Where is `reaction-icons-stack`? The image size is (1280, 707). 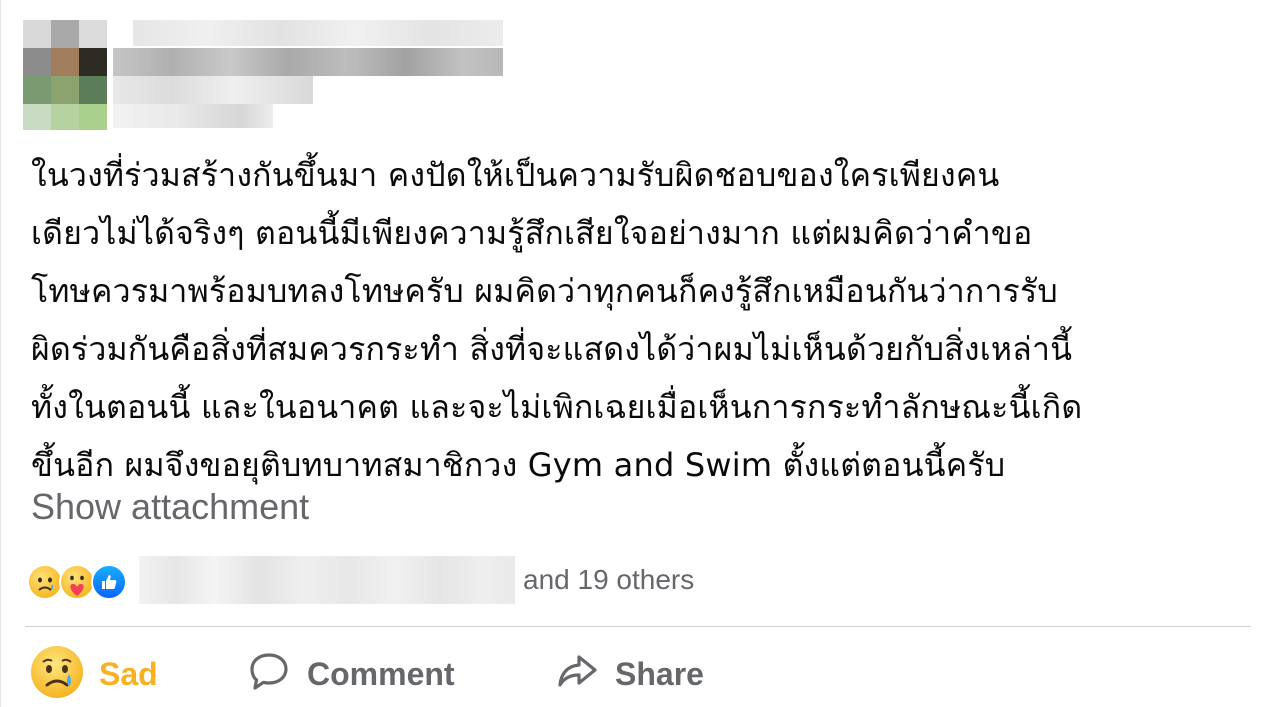
reaction-icons-stack is located at coordinates (82, 584).